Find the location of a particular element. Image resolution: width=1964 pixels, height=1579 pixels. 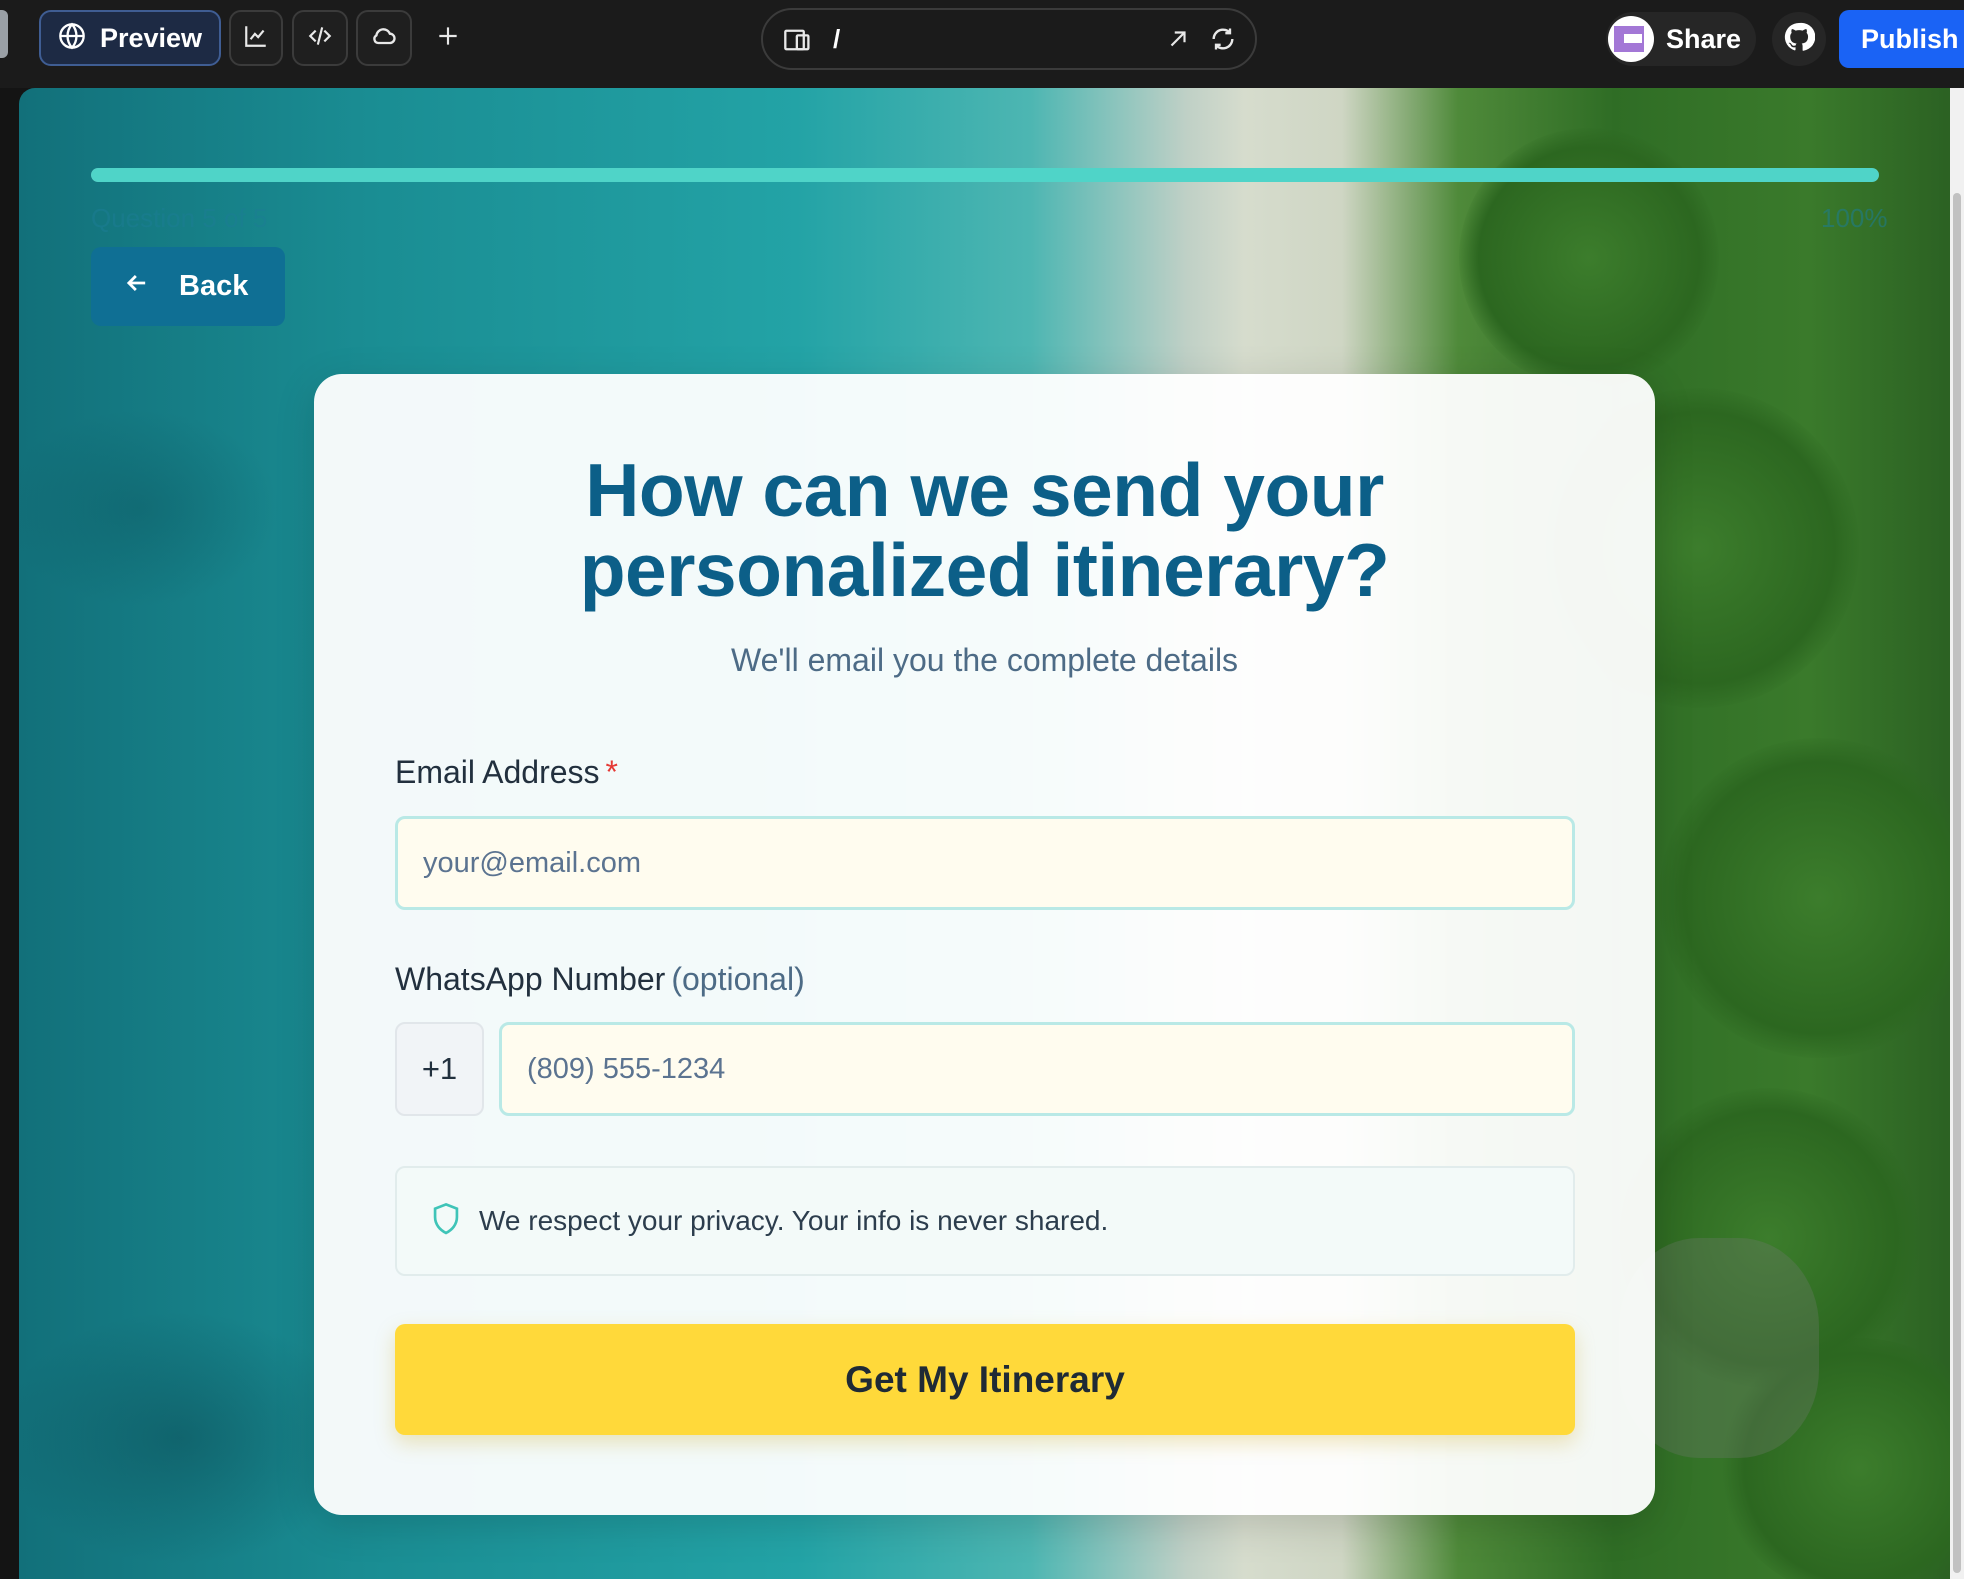

progress-bar is located at coordinates (985, 175).